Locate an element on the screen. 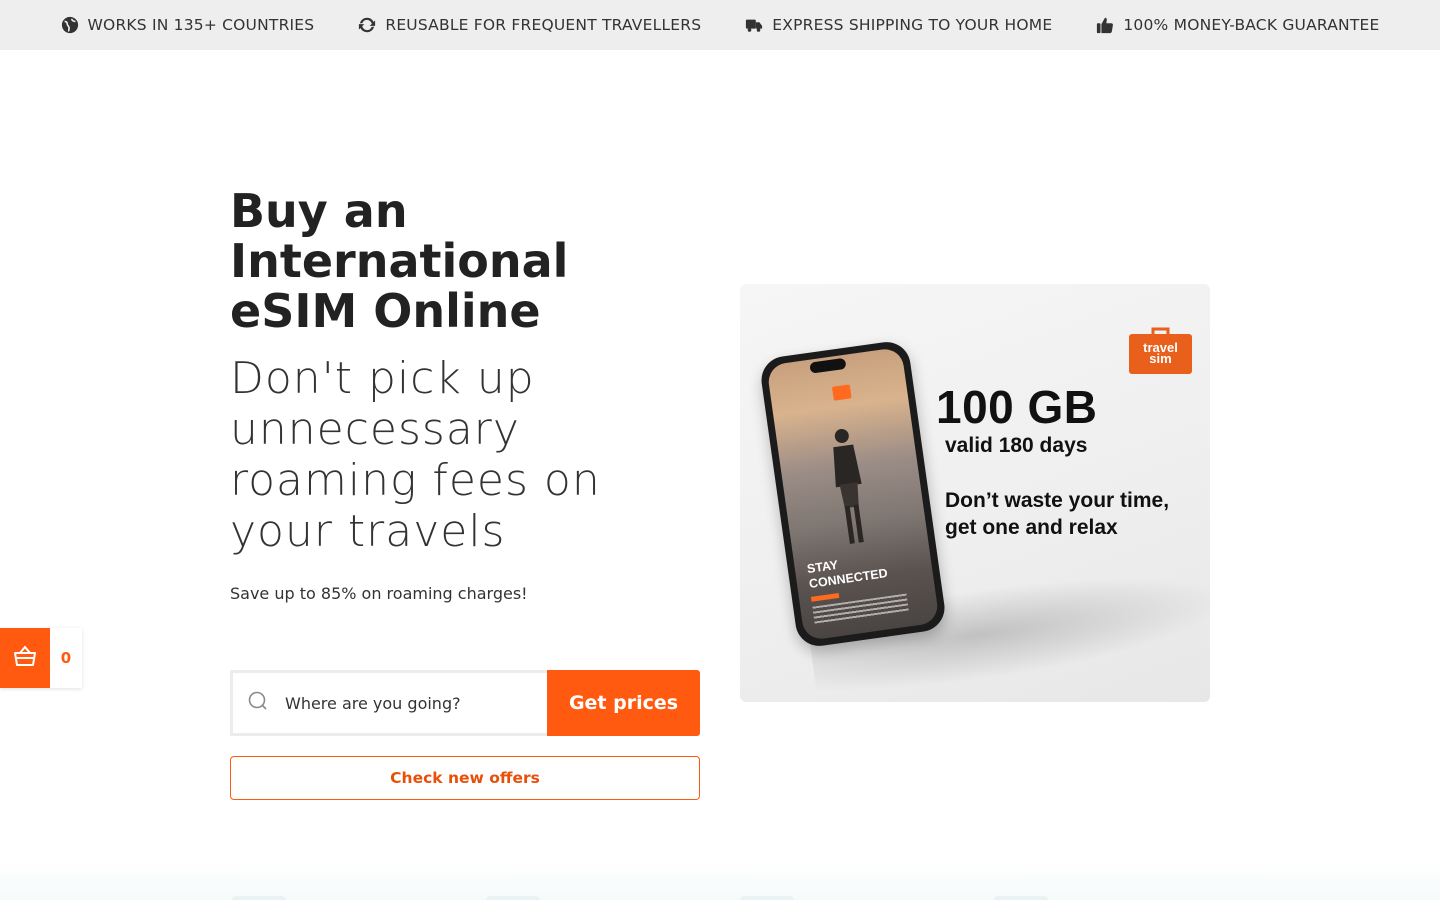 Image resolution: width=1440 pixels, height=900 pixels. brand-line2: sim is located at coordinates (1160, 358).